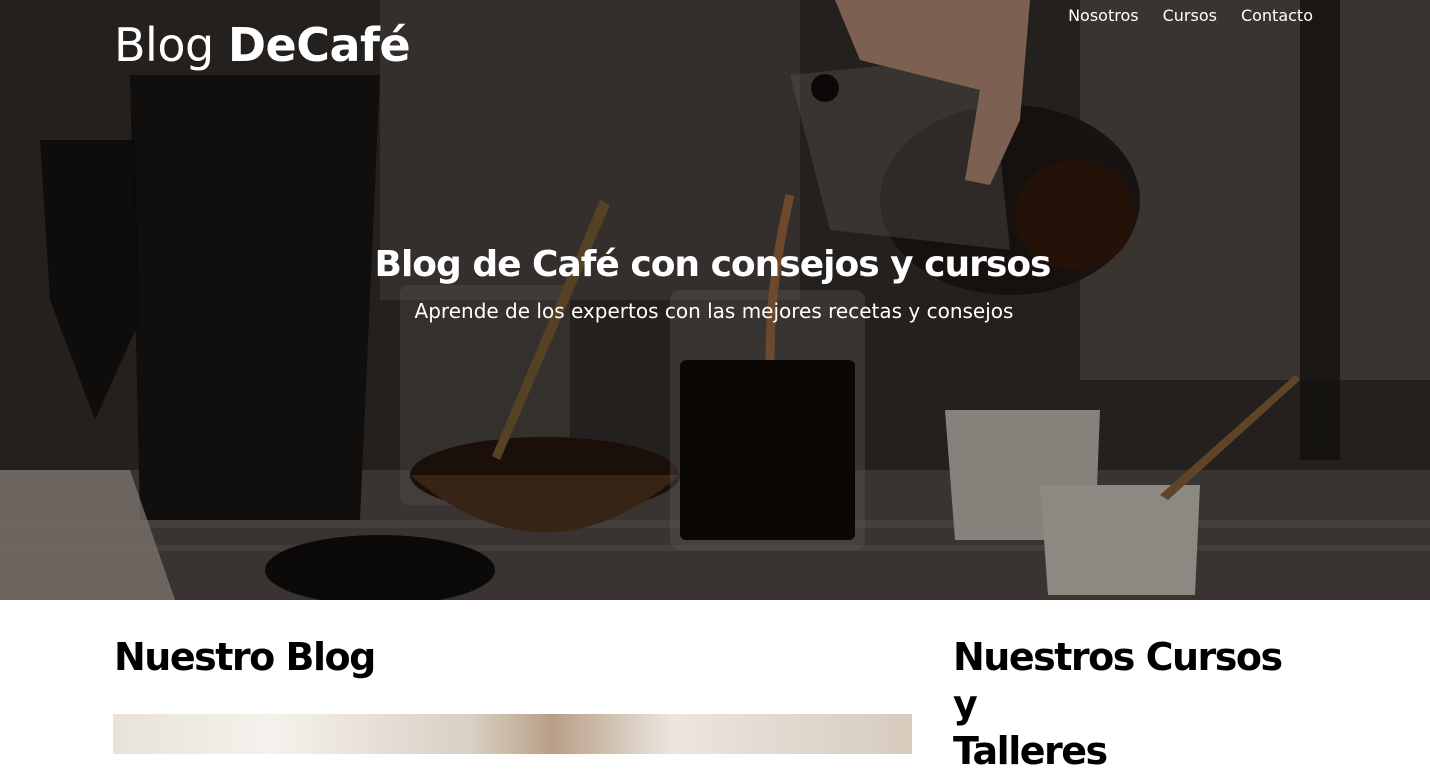 This screenshot has width=1430, height=775. What do you see at coordinates (1030, 751) in the screenshot?
I see `courses-title-line2: Talleres` at bounding box center [1030, 751].